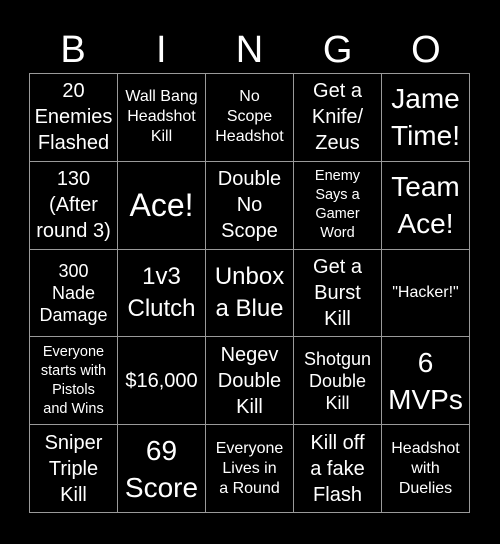 Image resolution: width=500 pixels, height=544 pixels. I want to click on cell-text: Enemy Says a Gamer Word, so click(337, 205).